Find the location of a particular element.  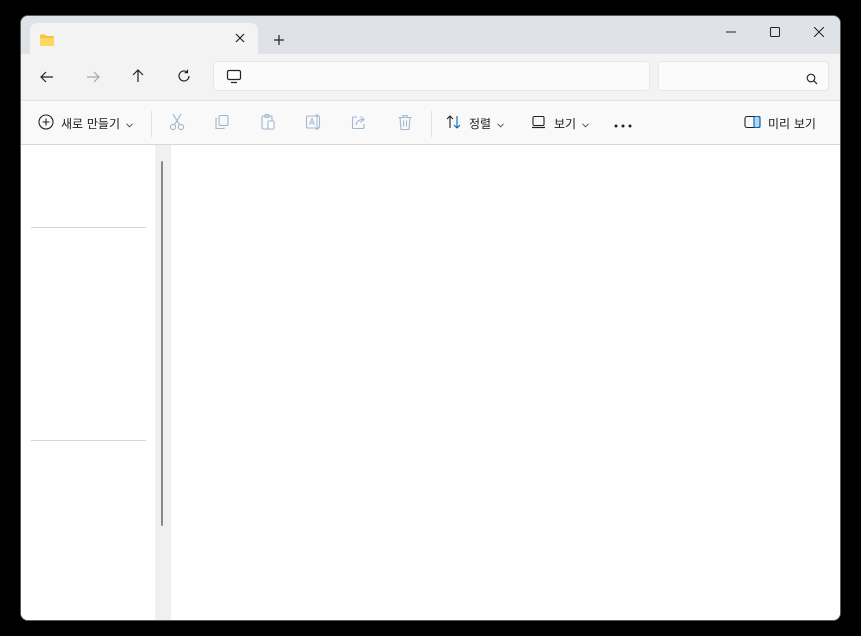

delete-icon is located at coordinates (405, 124).